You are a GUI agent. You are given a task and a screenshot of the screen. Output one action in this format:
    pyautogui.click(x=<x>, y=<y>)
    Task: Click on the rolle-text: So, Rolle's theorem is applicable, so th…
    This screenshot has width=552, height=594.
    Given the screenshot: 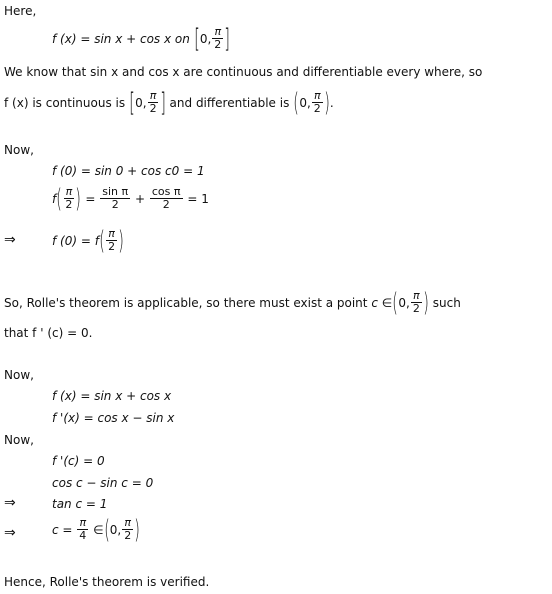 What is the action you would take?
    pyautogui.click(x=186, y=302)
    